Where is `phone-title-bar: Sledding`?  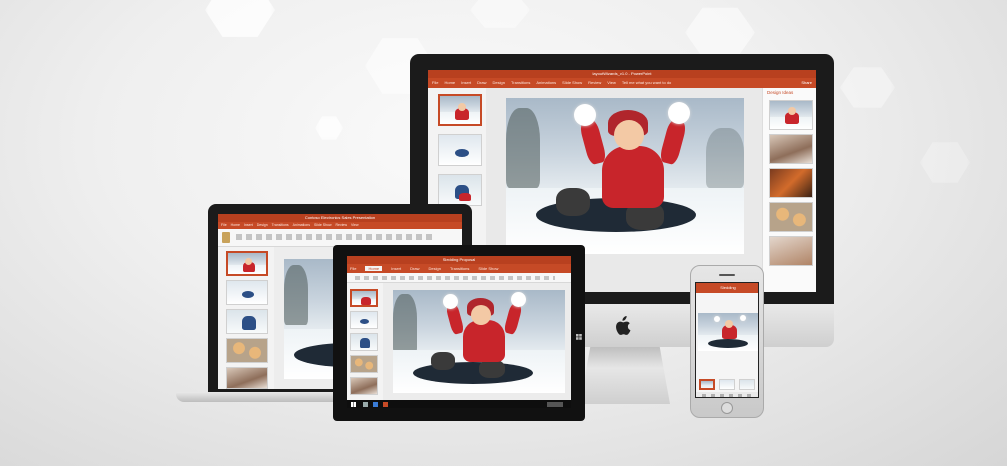
phone-title-bar: Sledding is located at coordinates (727, 288).